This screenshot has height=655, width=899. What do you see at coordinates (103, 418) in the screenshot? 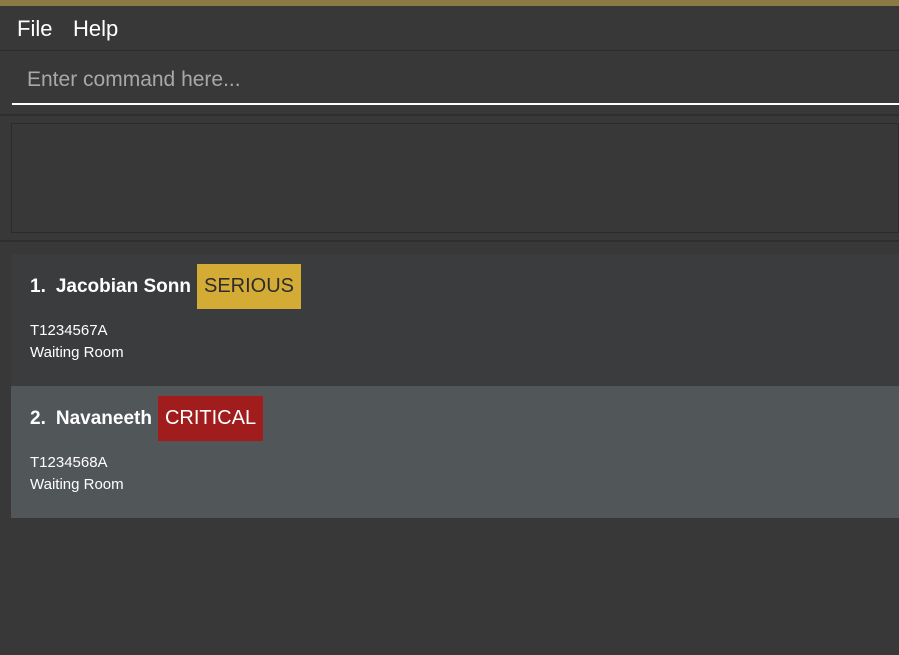
I see `patient-name: Navaneeth` at bounding box center [103, 418].